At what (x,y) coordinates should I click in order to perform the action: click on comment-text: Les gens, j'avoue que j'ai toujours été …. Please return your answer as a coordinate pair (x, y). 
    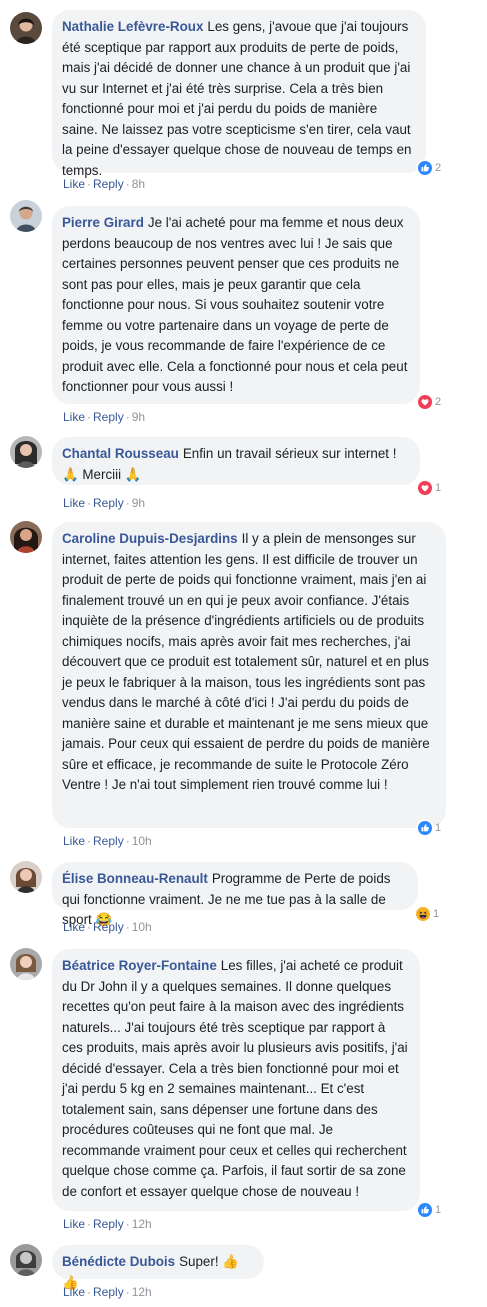
    Looking at the image, I should click on (237, 98).